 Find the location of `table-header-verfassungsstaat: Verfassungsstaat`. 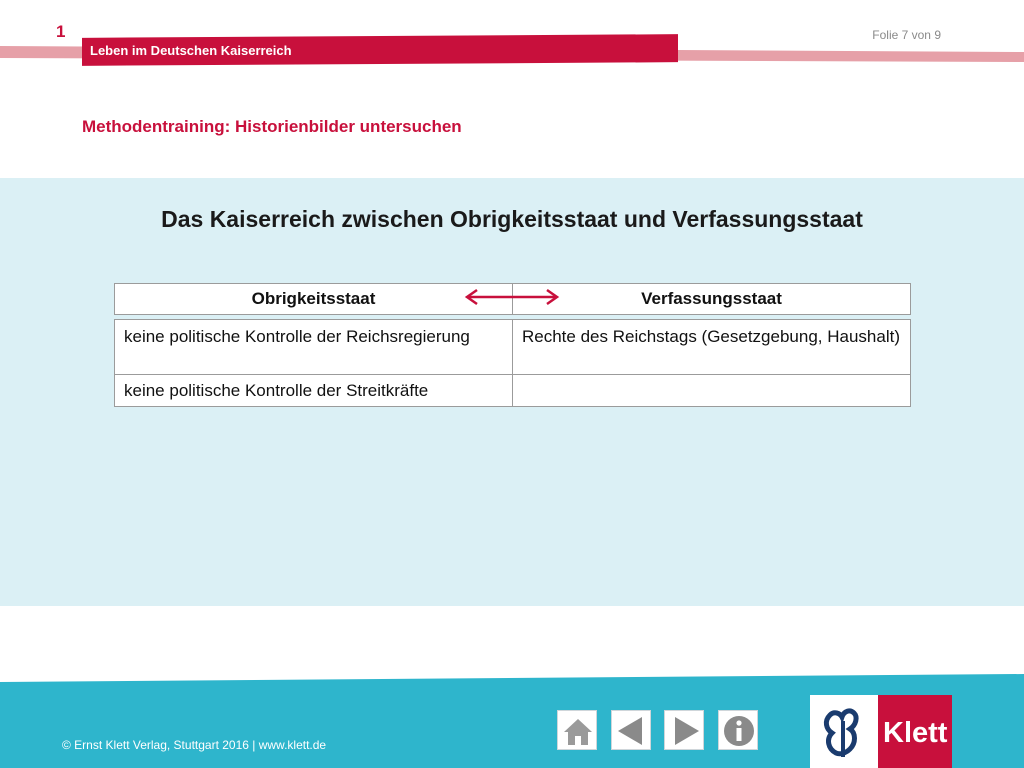

table-header-verfassungsstaat: Verfassungsstaat is located at coordinates (711, 299).